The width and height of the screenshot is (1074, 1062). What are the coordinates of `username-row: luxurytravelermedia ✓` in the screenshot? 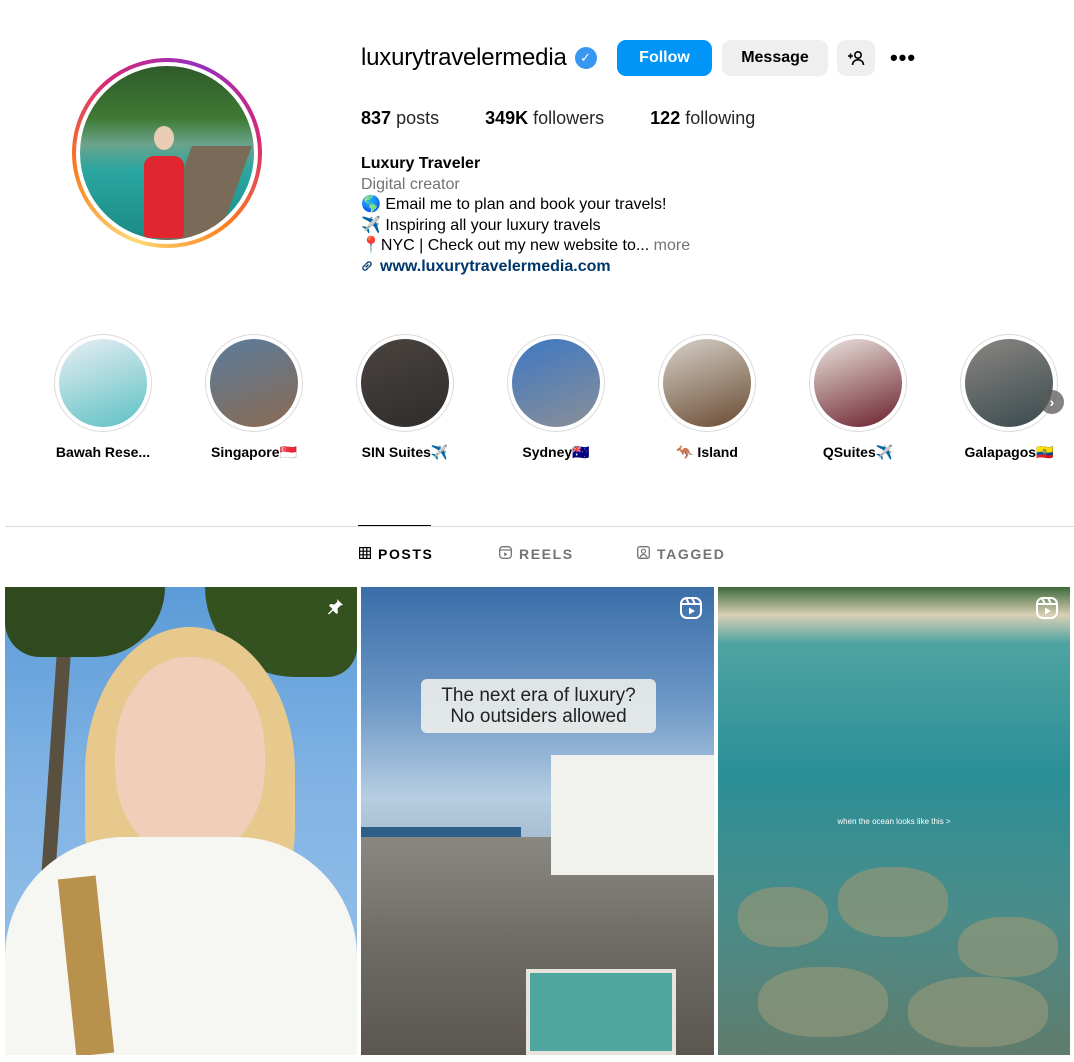 It's located at (479, 58).